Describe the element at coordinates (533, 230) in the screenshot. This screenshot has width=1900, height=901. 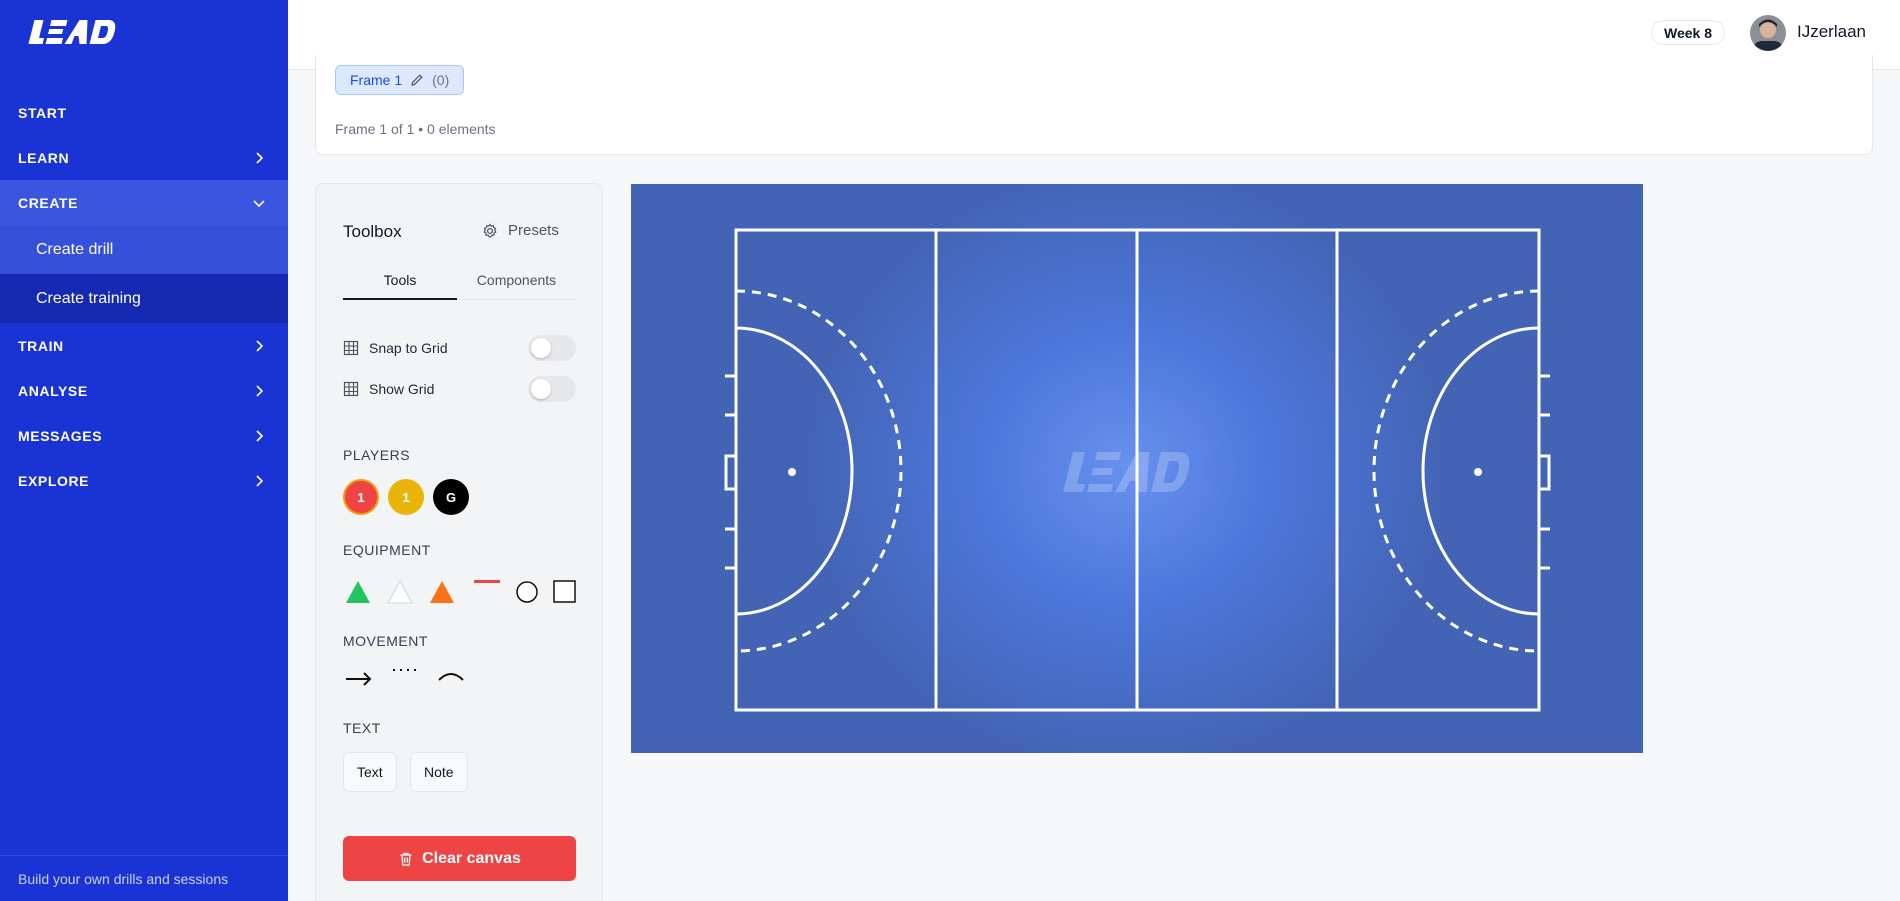
I see `presets-label: Presets` at that location.